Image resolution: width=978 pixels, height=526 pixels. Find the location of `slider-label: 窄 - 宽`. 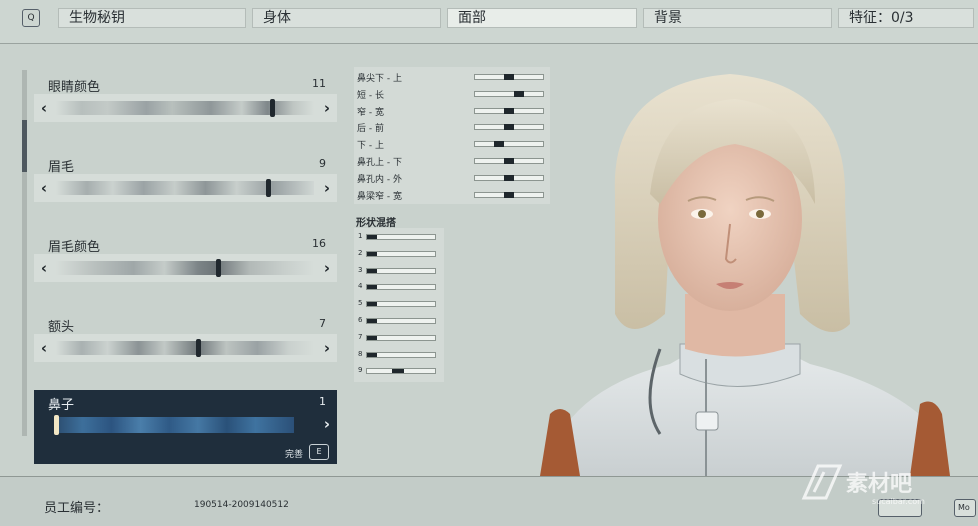

slider-label: 窄 - 宽 is located at coordinates (370, 112).